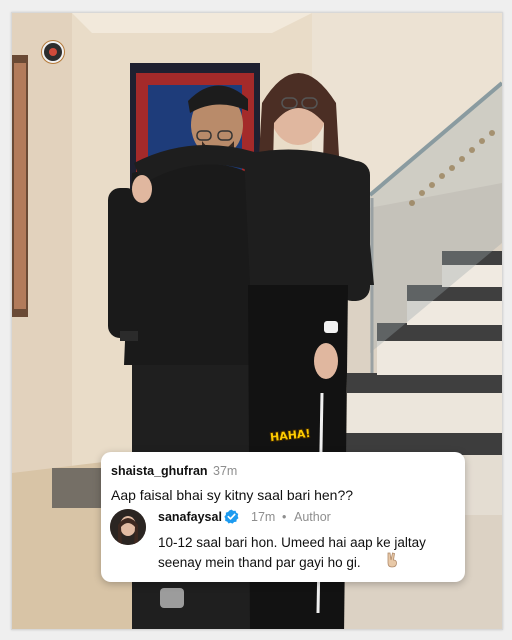 This screenshot has width=512, height=640. Describe the element at coordinates (231, 516) in the screenshot. I see `verified-badge-icon` at that location.